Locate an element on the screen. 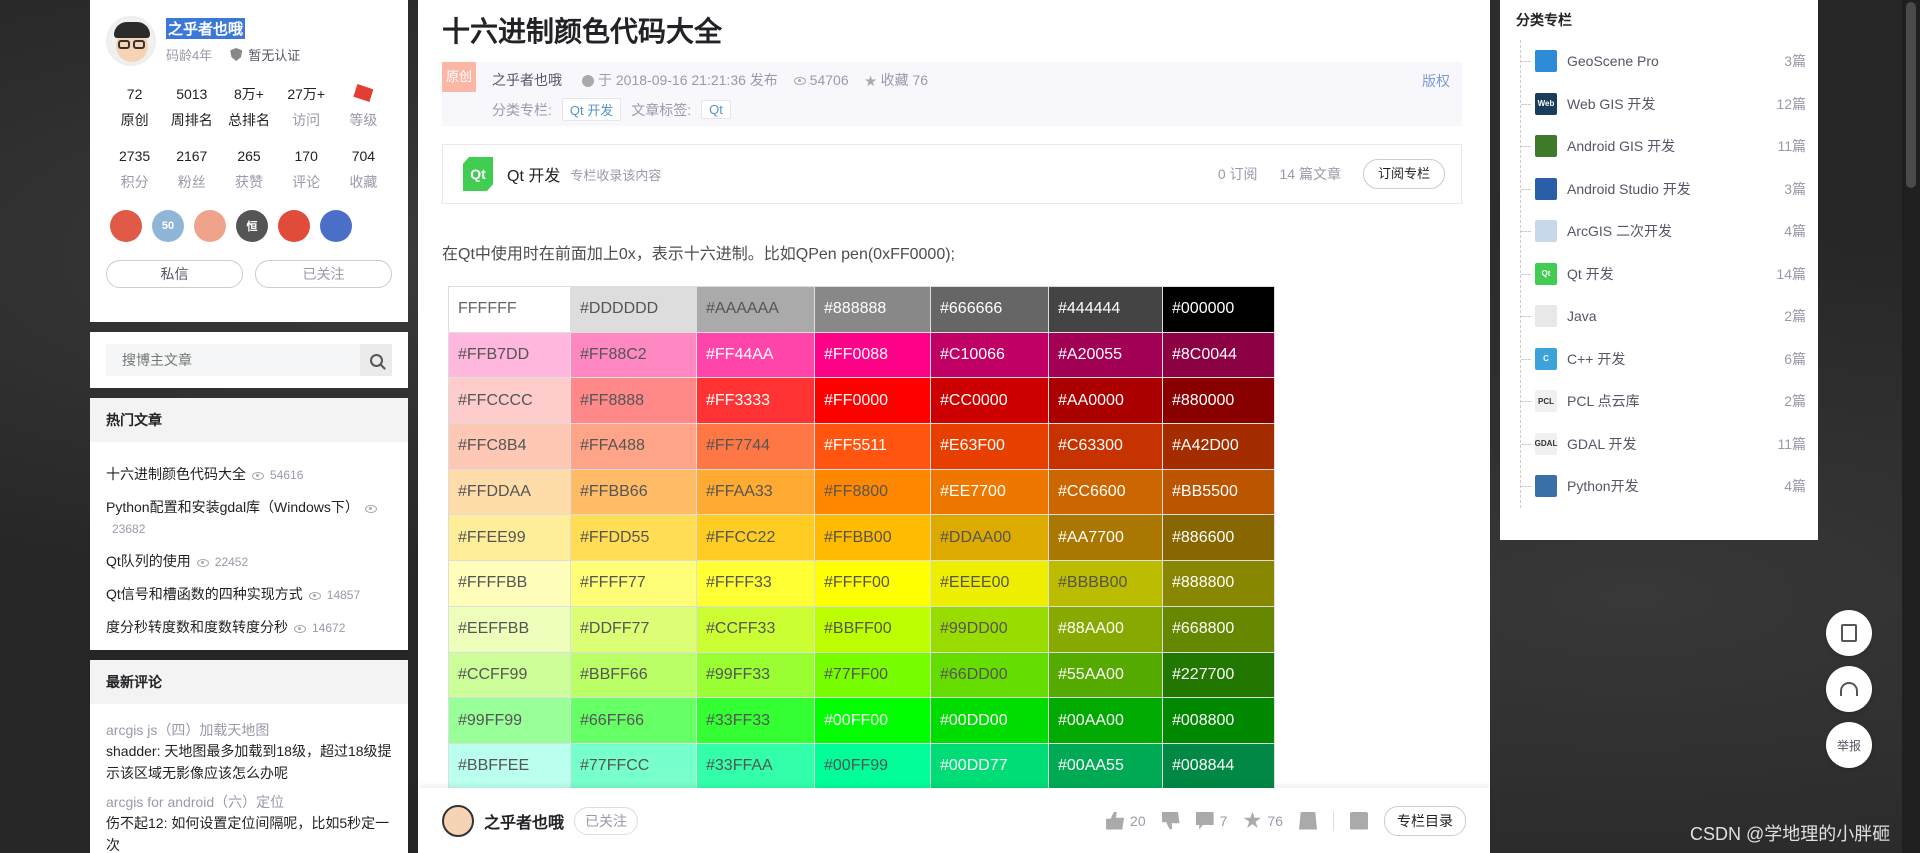  profile-name: 之乎者也哦 is located at coordinates (206, 28).